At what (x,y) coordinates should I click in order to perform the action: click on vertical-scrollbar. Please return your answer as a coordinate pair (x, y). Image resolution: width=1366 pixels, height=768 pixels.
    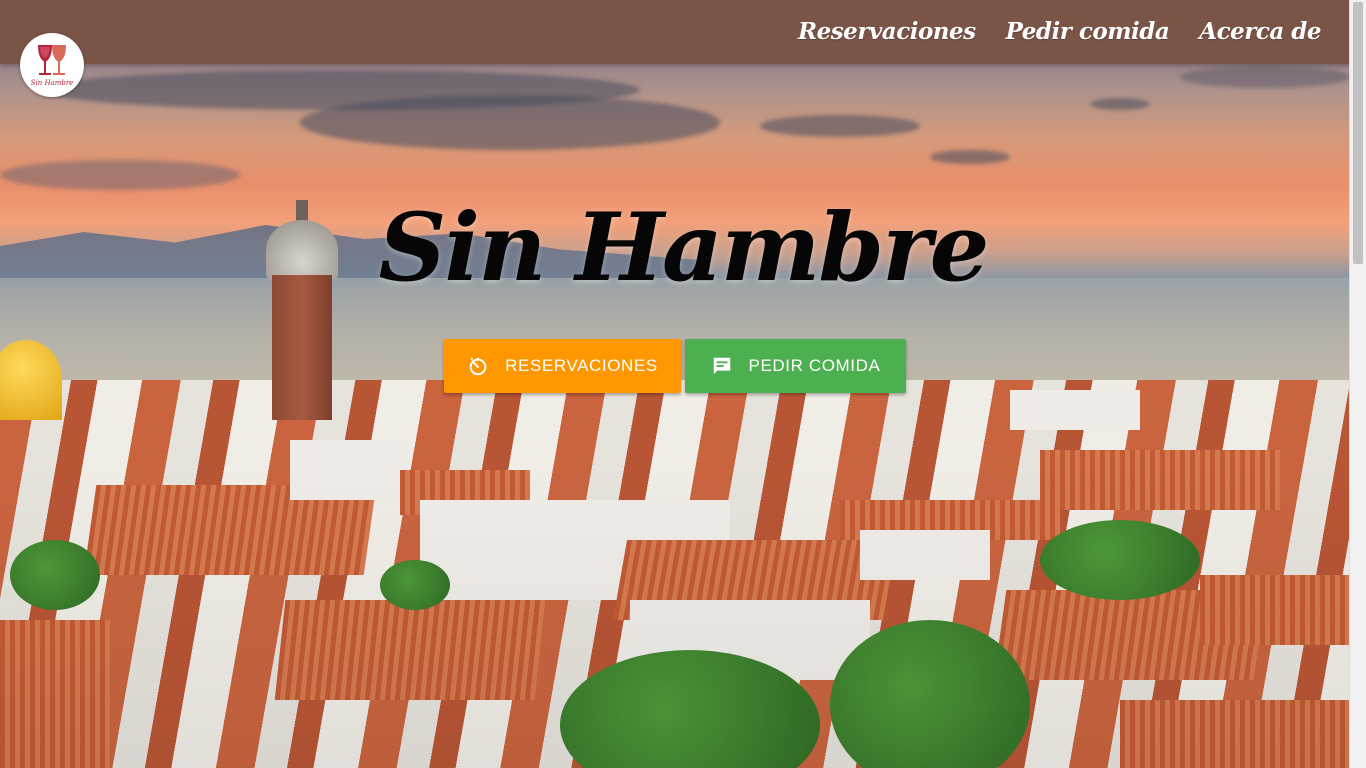
    Looking at the image, I should click on (1357, 384).